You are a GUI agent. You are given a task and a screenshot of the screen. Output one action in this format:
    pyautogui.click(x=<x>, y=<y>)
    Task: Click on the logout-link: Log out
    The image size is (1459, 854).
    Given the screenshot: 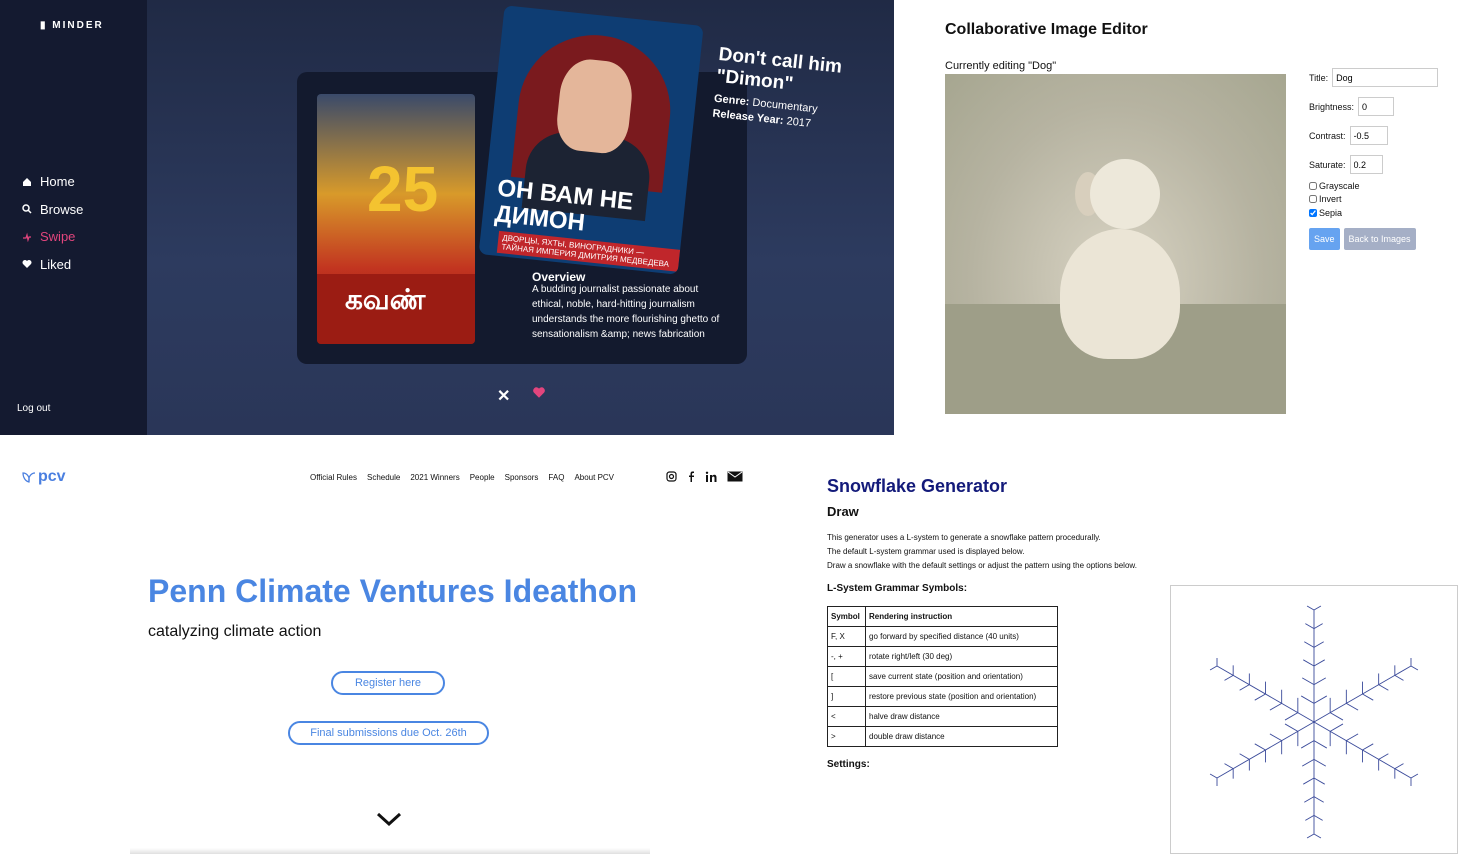 What is the action you would take?
    pyautogui.click(x=33, y=408)
    